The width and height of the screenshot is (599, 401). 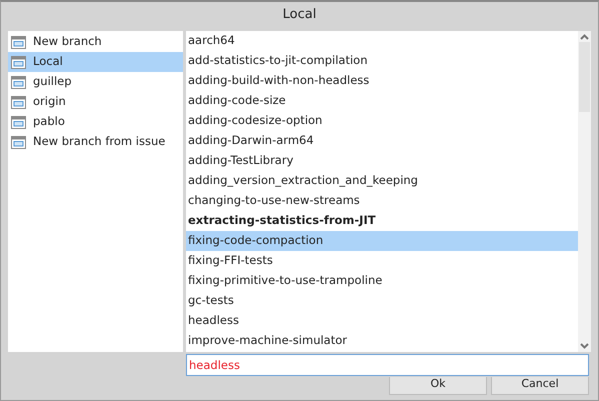 I want to click on branch-item: adding-codesize-option, so click(x=382, y=121).